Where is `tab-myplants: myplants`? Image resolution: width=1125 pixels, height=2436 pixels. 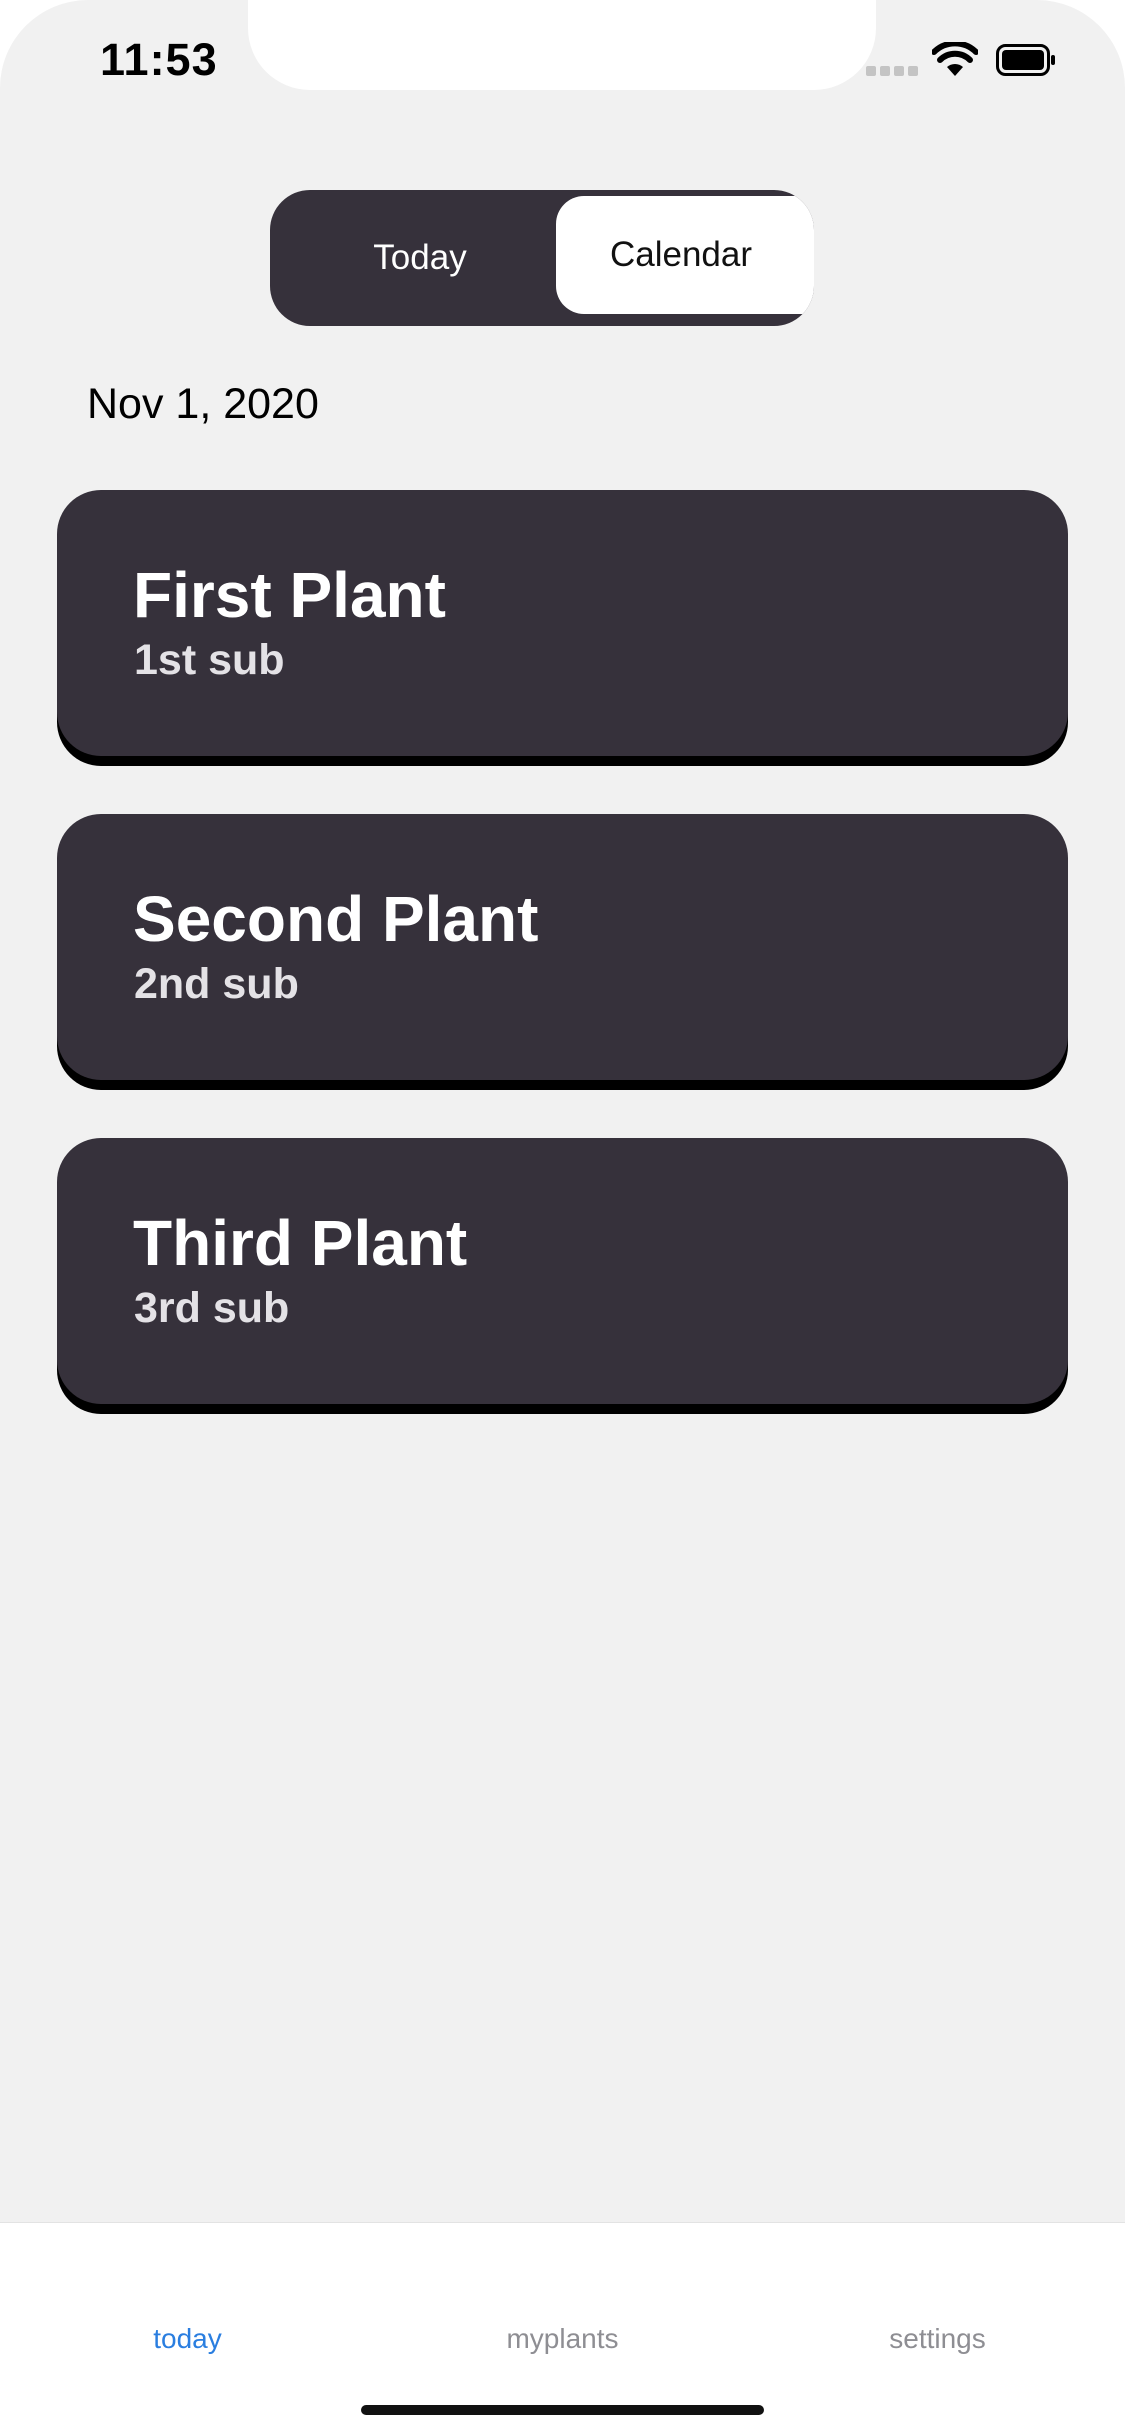
tab-myplants: myplants is located at coordinates (562, 2339).